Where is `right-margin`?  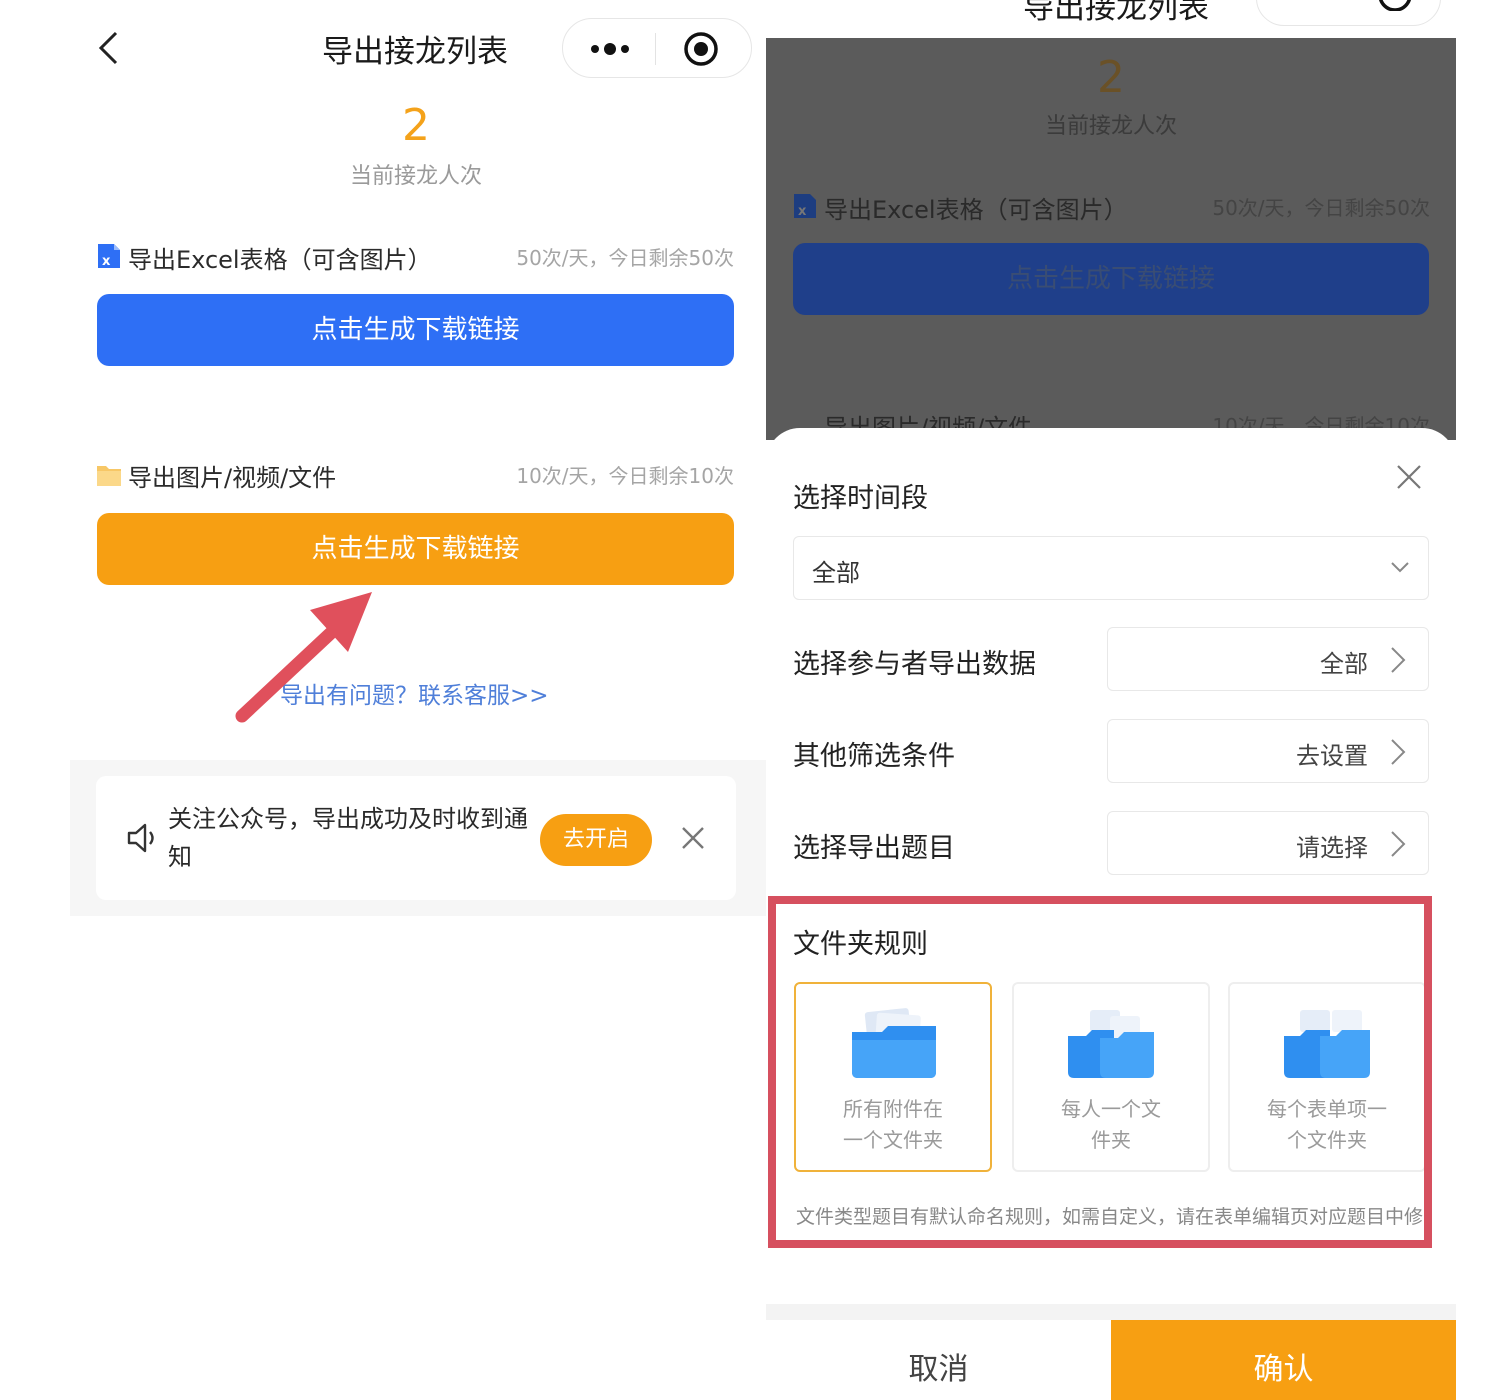
right-margin is located at coordinates (1478, 700).